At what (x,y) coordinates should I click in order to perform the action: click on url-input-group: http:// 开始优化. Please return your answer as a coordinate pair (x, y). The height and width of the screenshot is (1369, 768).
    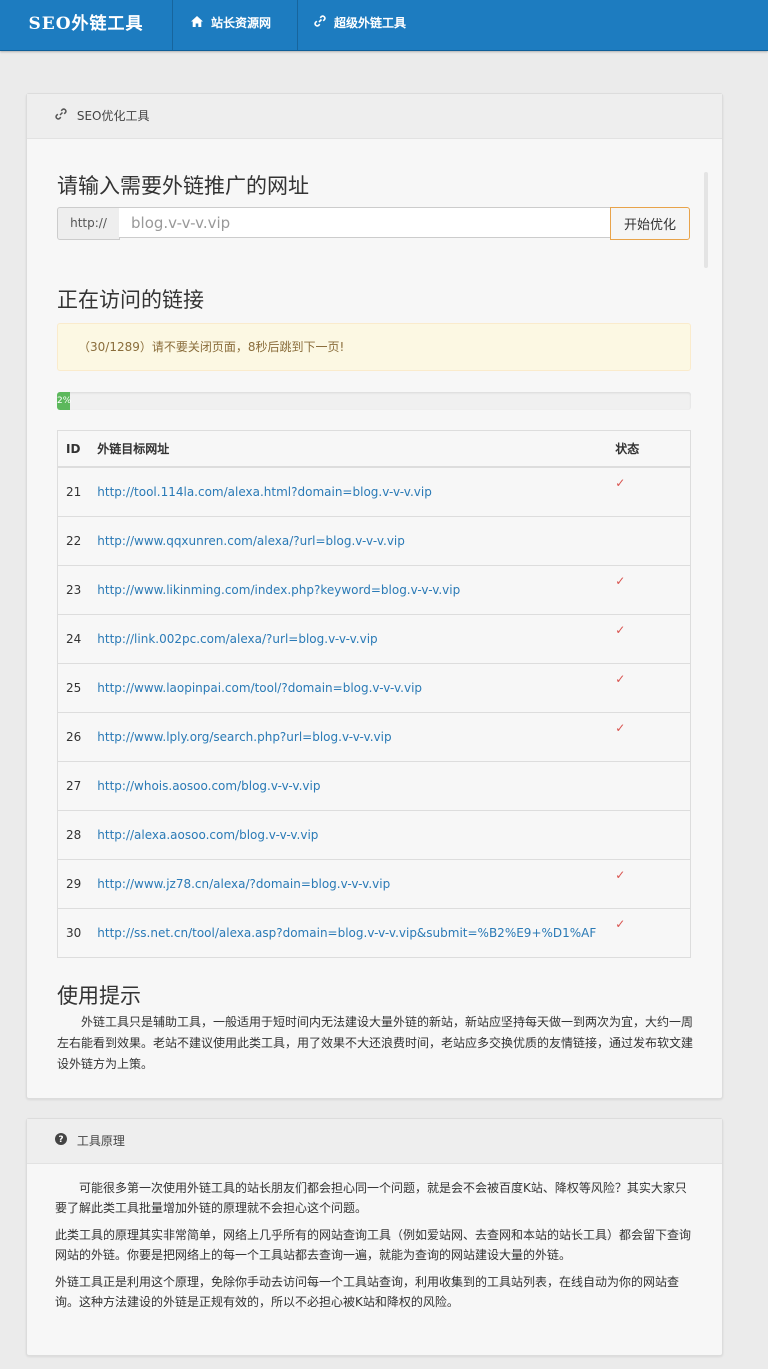
    Looking at the image, I should click on (374, 223).